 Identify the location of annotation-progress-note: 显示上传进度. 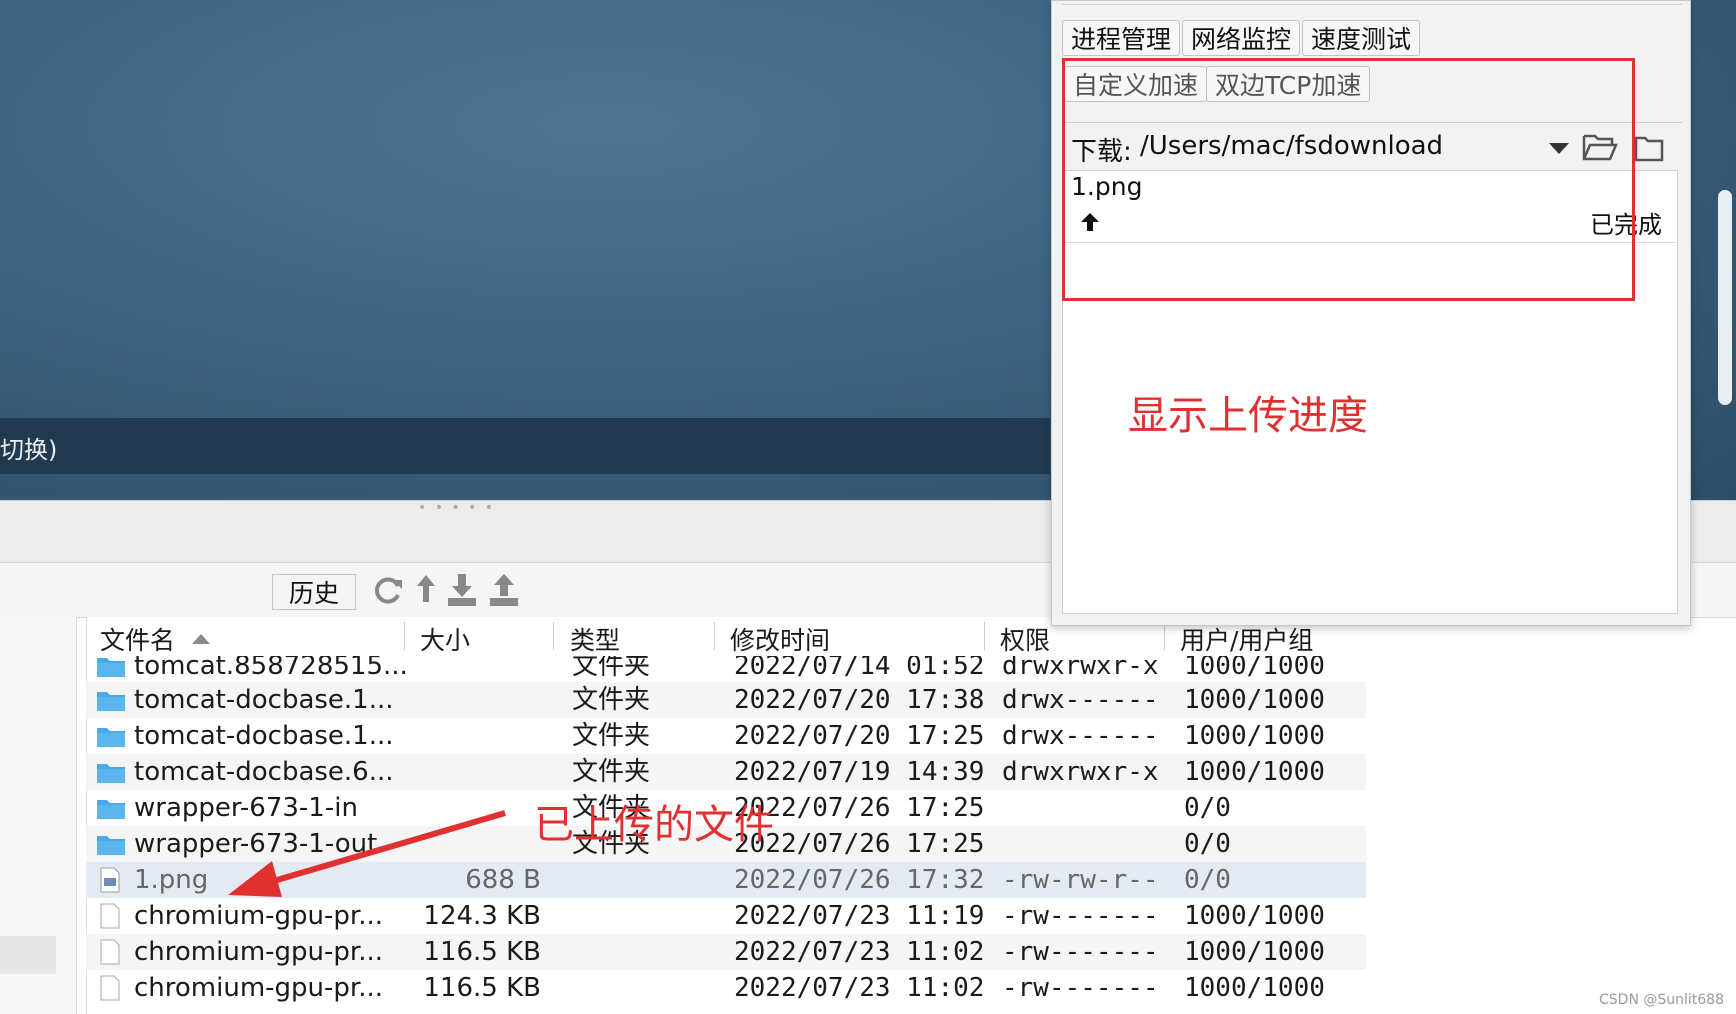
(1248, 416).